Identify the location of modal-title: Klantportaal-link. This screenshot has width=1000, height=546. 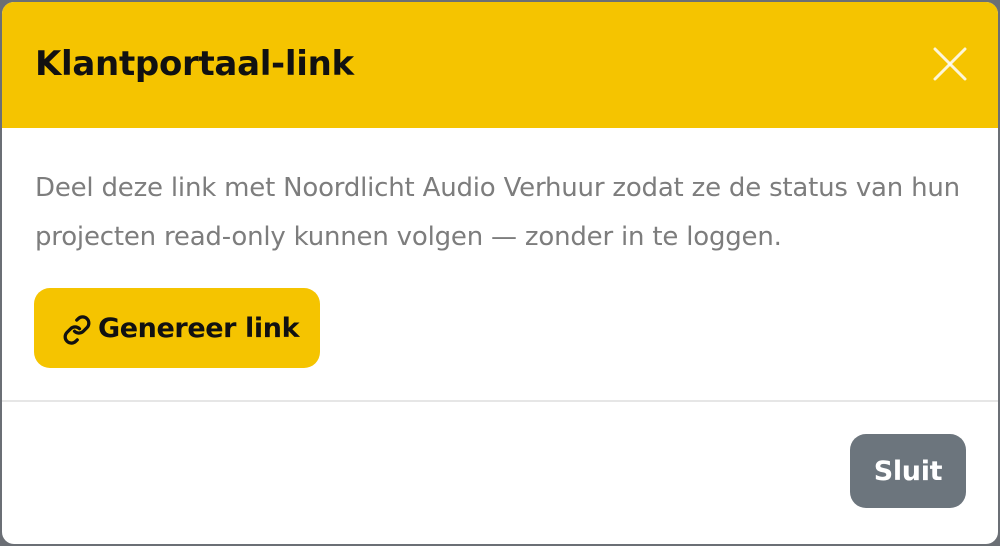
(194, 64).